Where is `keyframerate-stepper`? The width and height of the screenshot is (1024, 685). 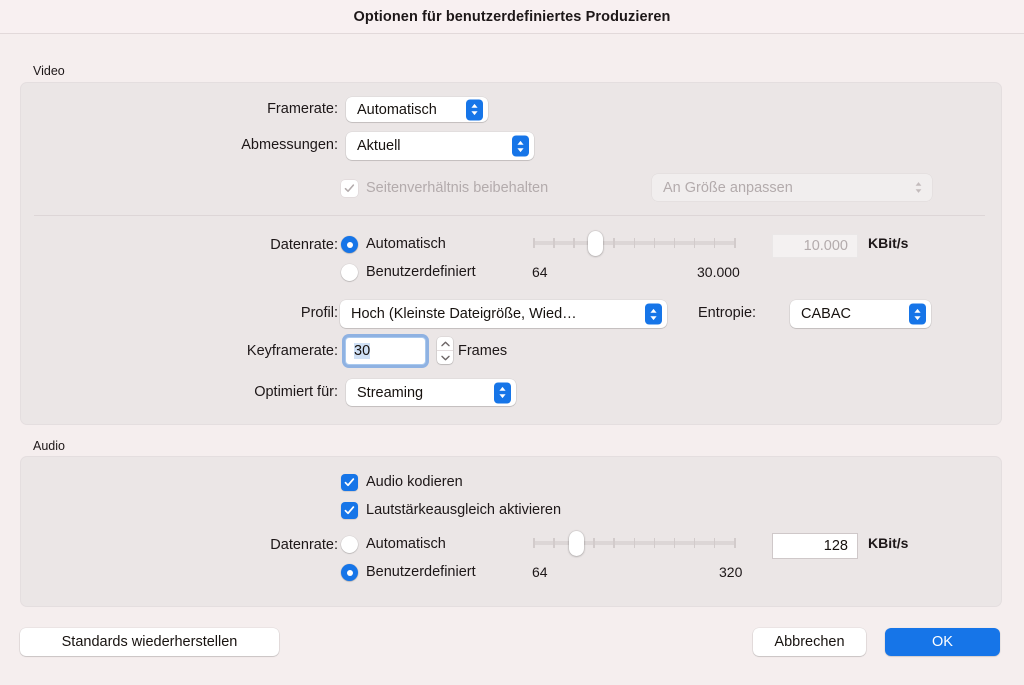 keyframerate-stepper is located at coordinates (445, 350).